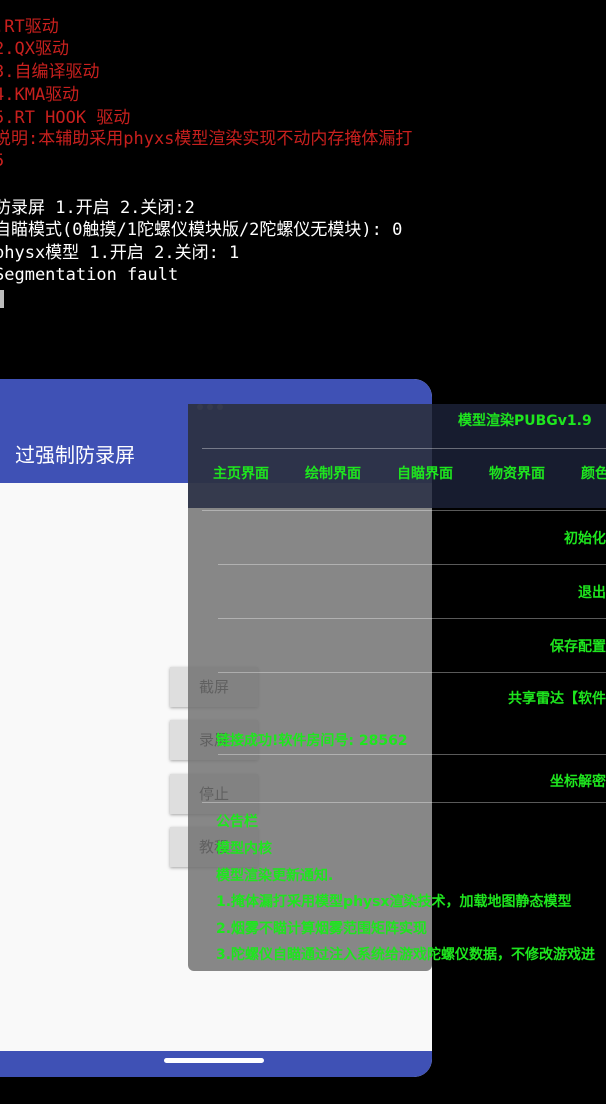  Describe the element at coordinates (120, 253) in the screenshot. I see `terminal-line: physx模型 1.开启 2.关闭: 1` at that location.